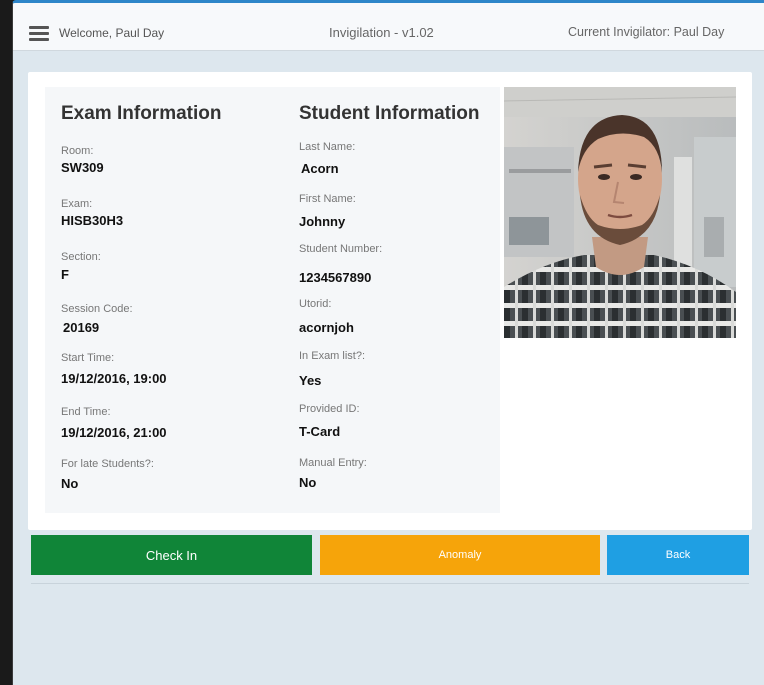 This screenshot has width=764, height=685. I want to click on last-name-label: Last Name:, so click(327, 147).